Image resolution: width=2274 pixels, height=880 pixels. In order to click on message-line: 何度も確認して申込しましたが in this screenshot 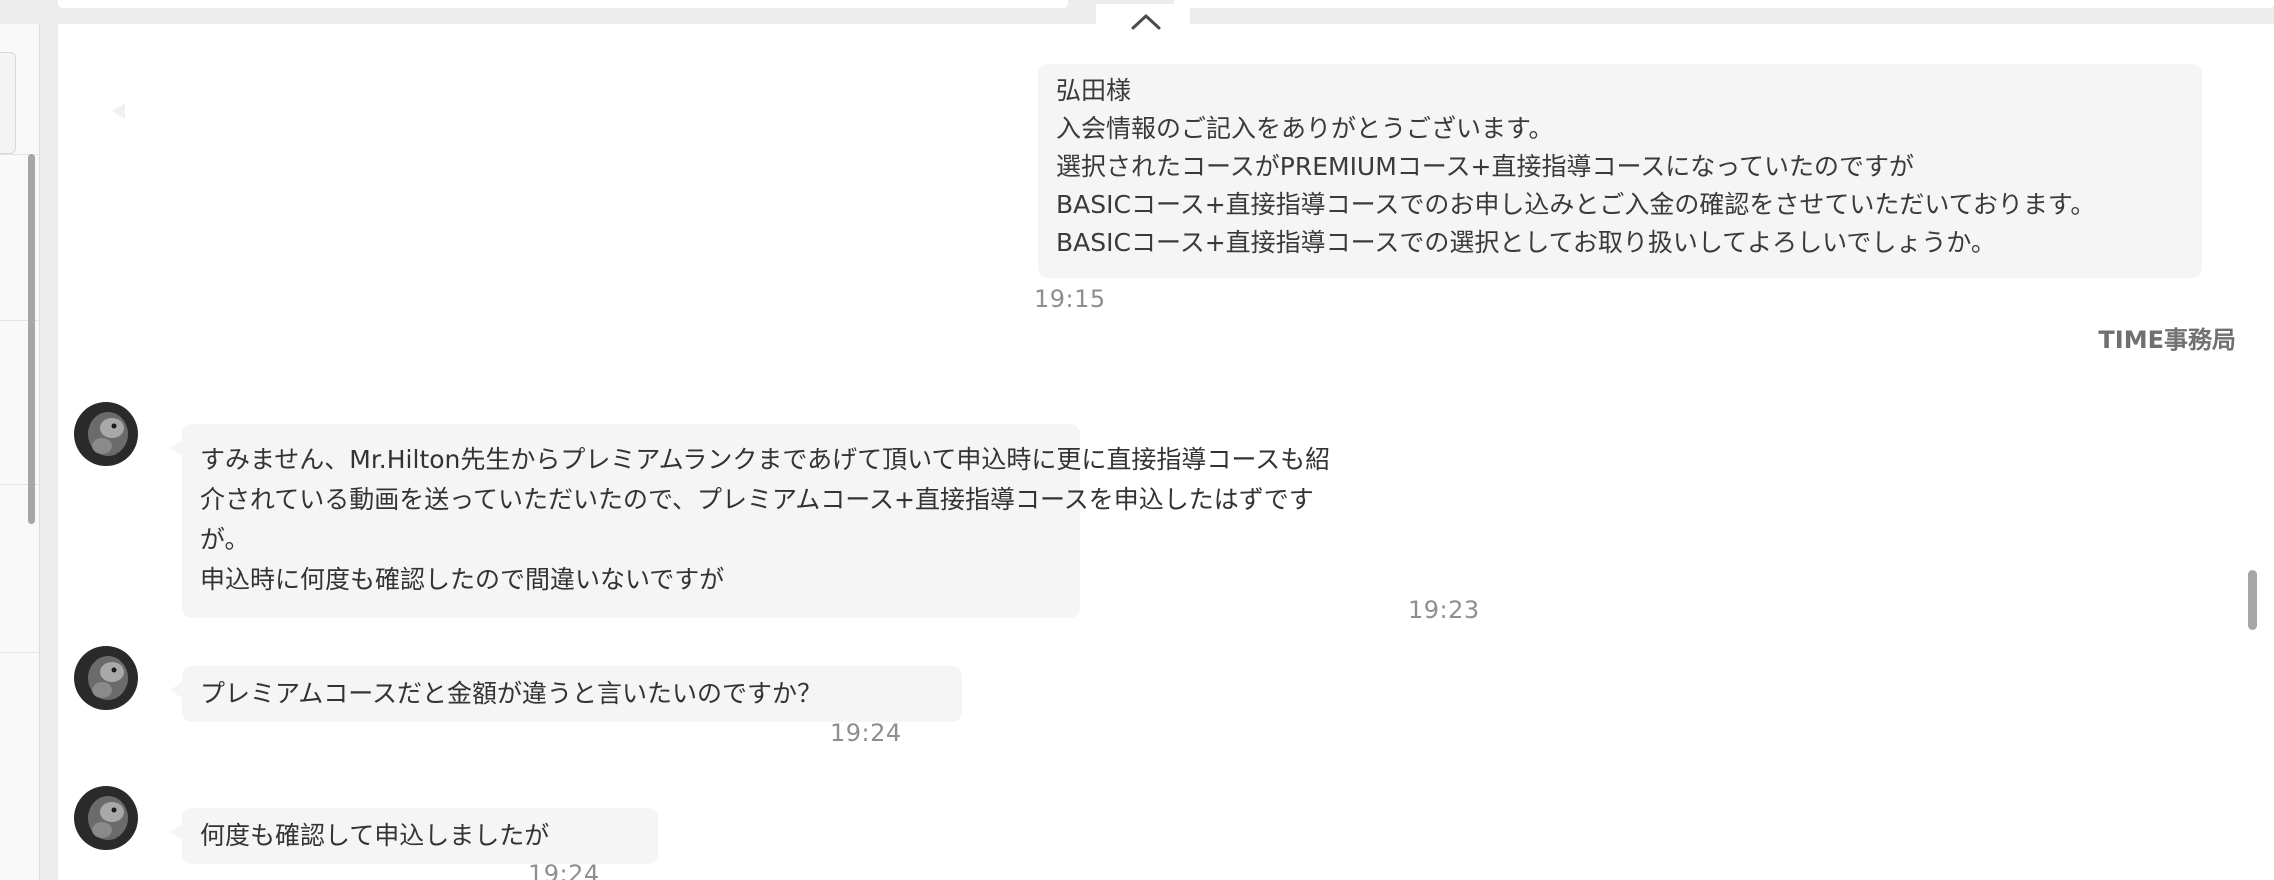, I will do `click(375, 835)`.